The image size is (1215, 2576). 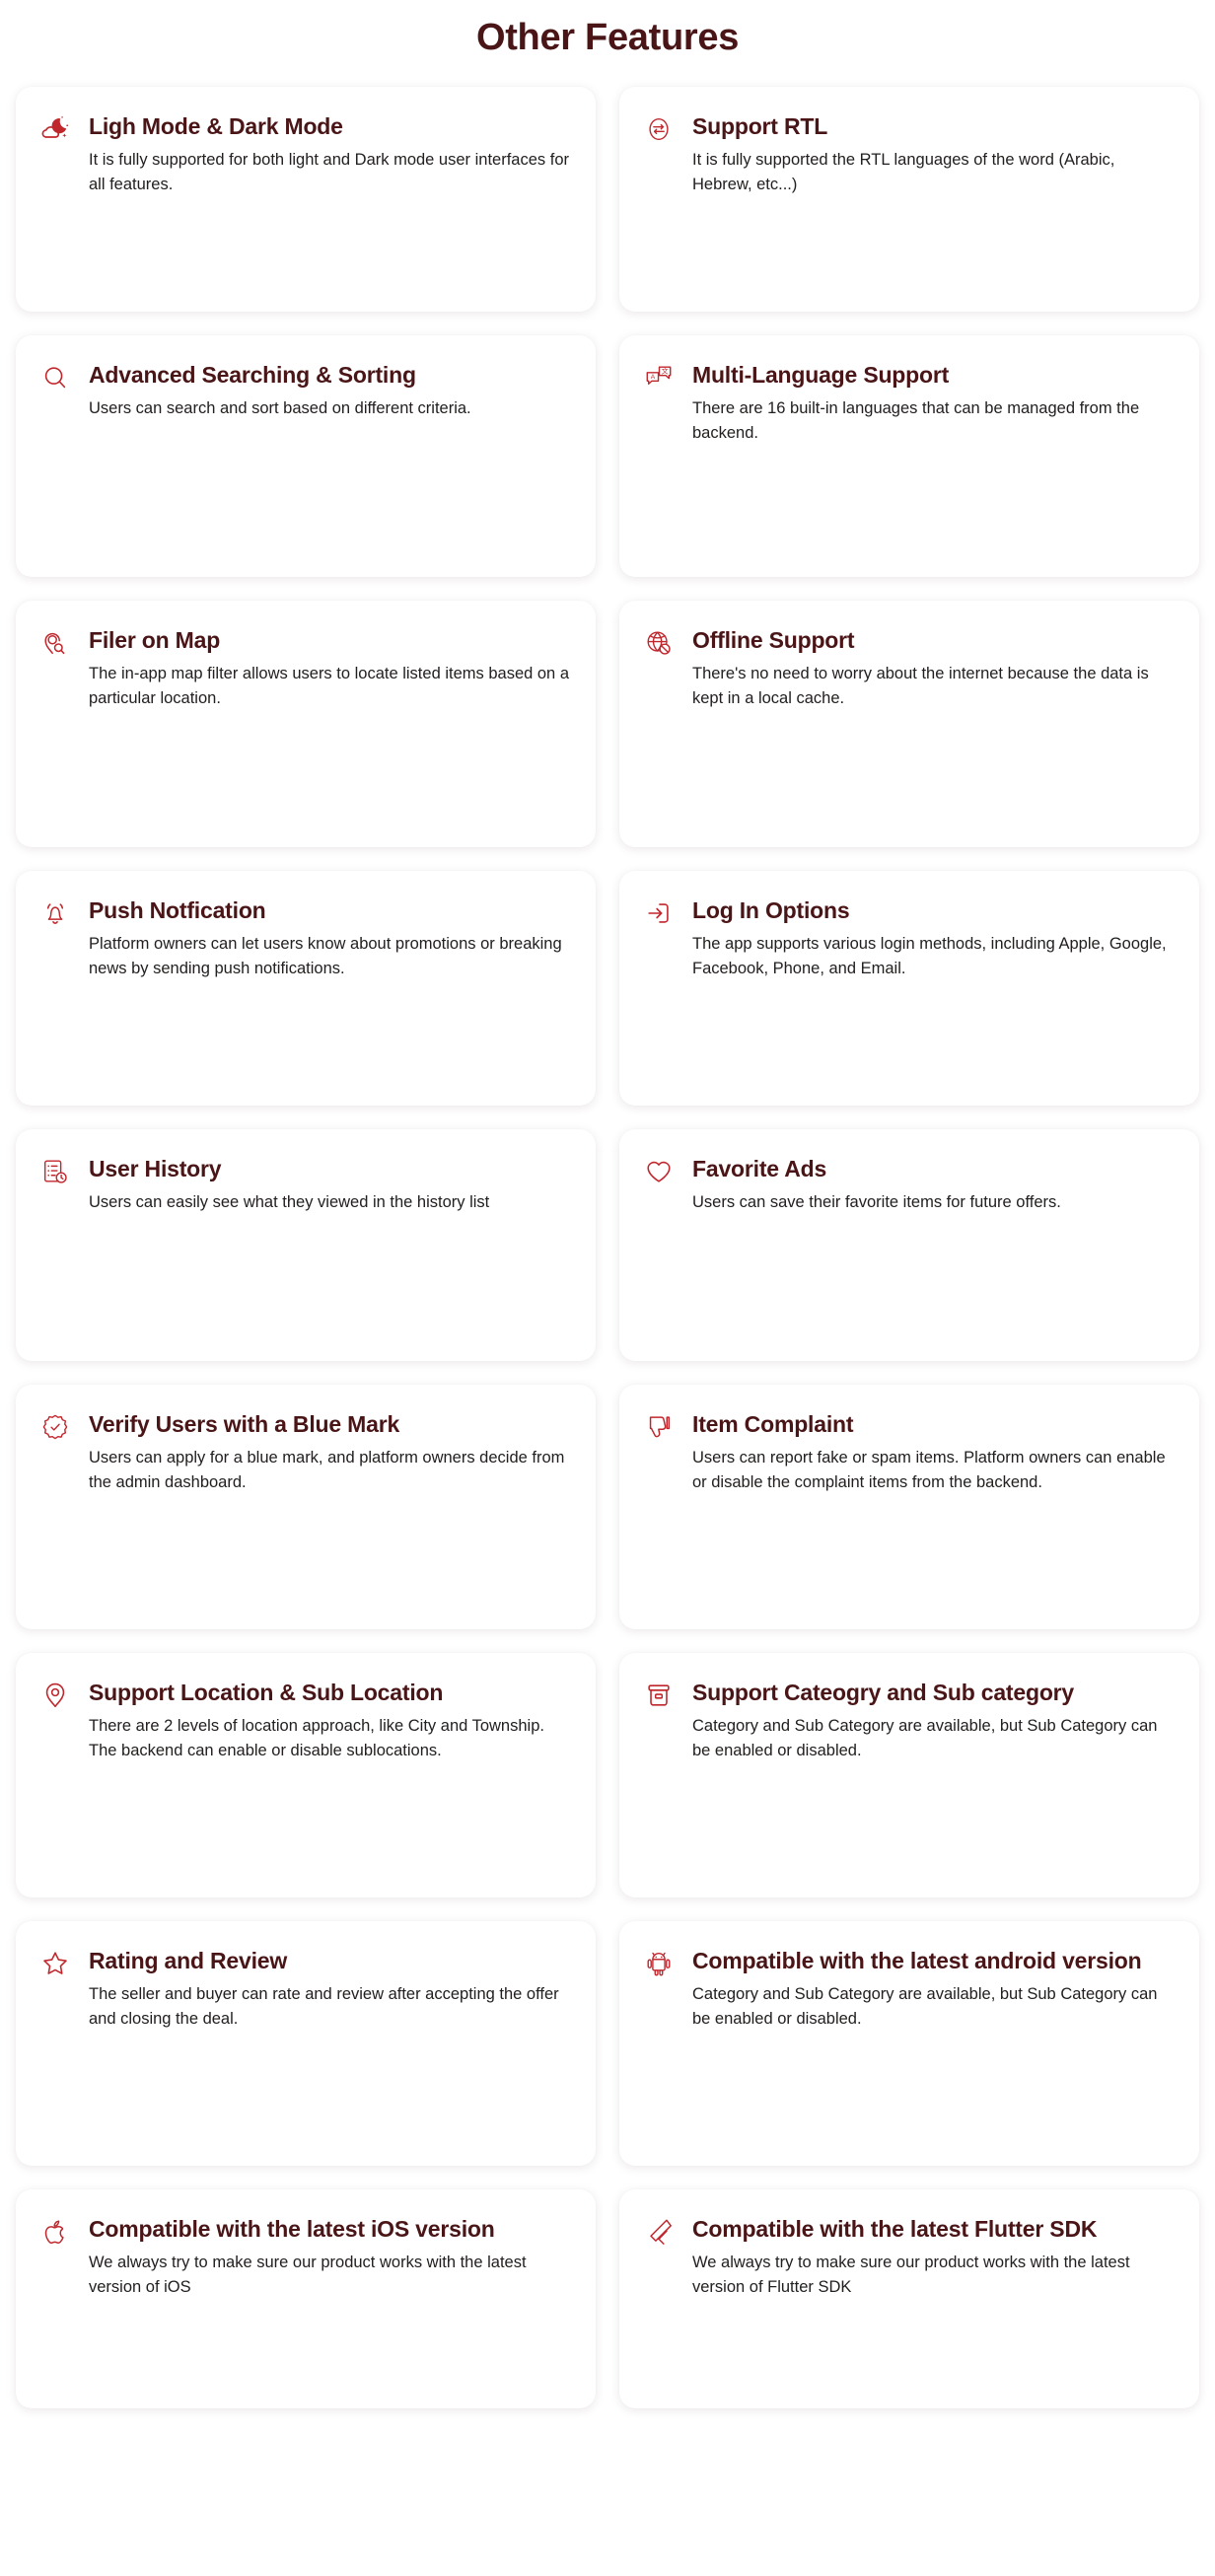 What do you see at coordinates (659, 378) in the screenshot?
I see `translate-icon: A 文` at bounding box center [659, 378].